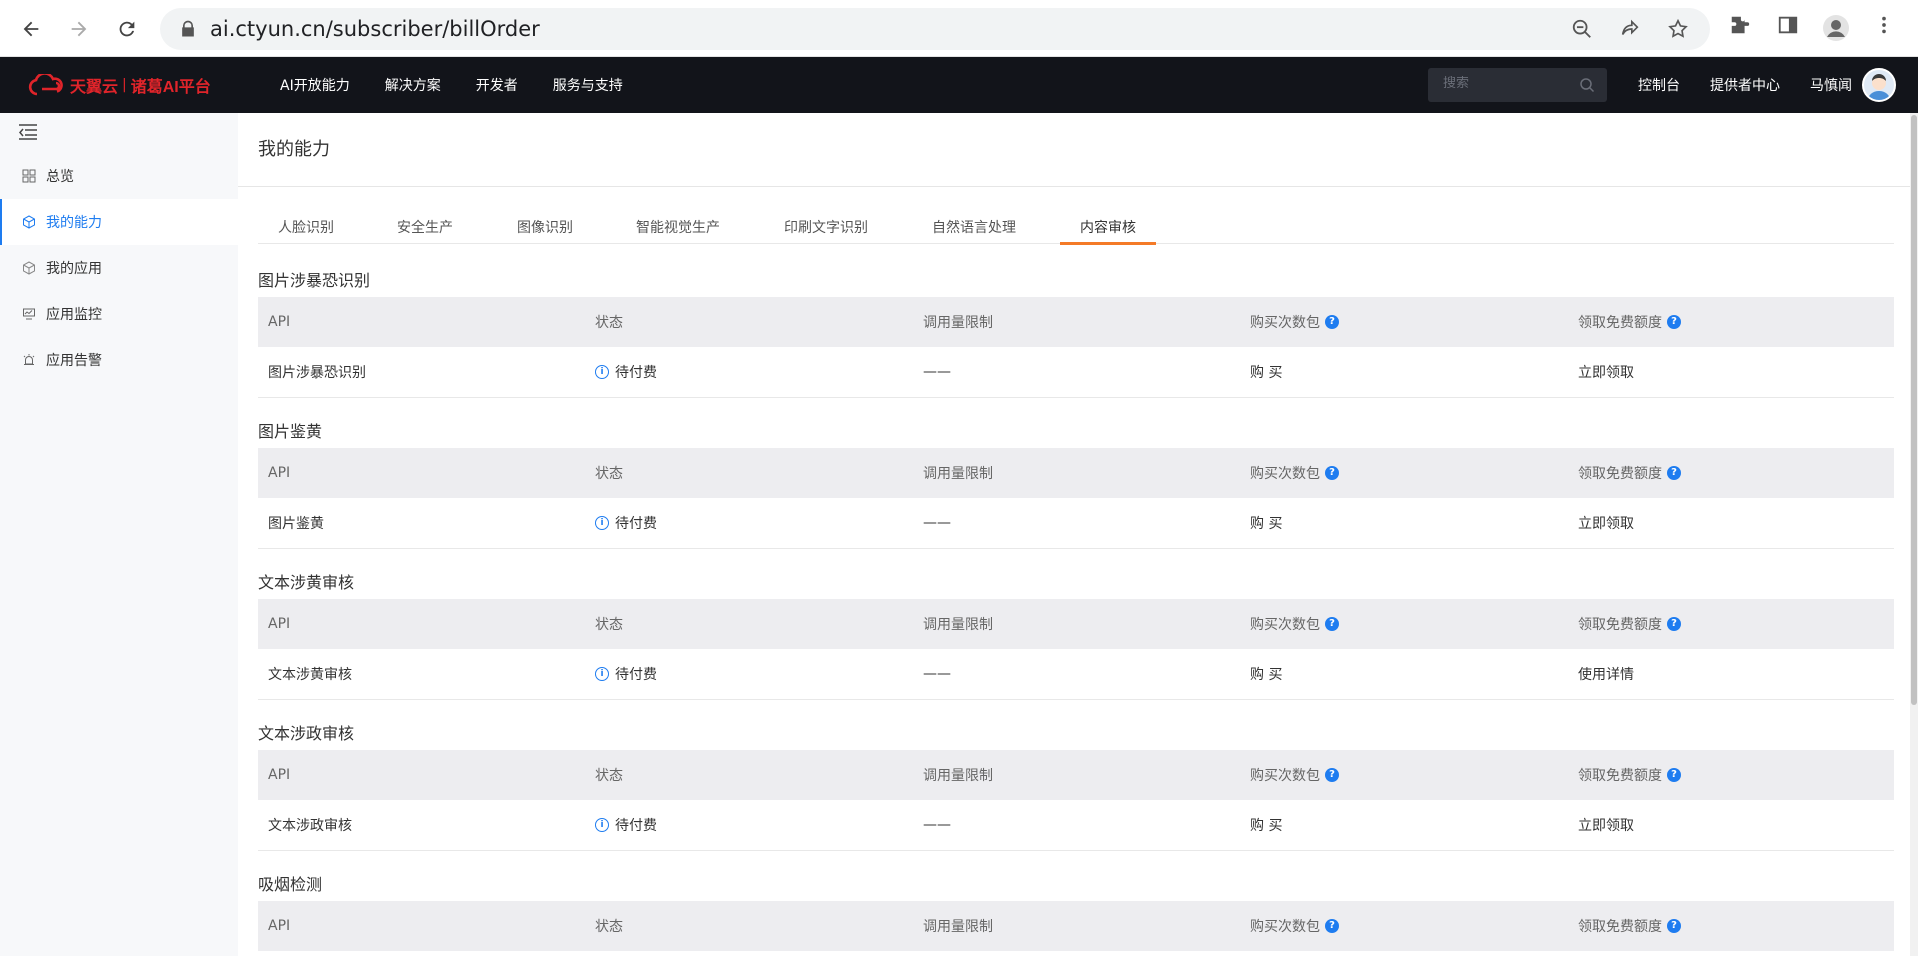 This screenshot has width=1918, height=956. I want to click on side-panel-icon, so click(1788, 28).